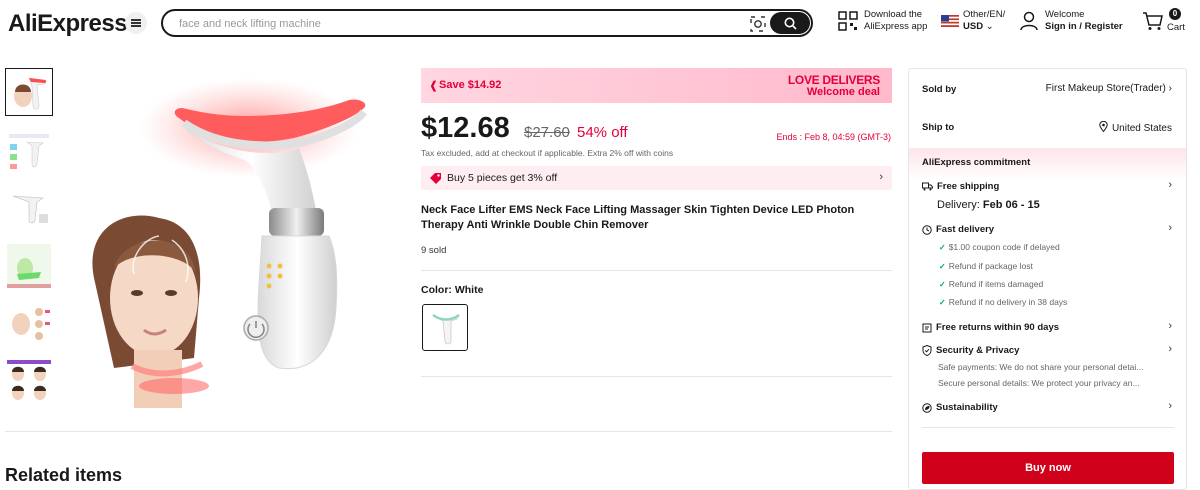  Describe the element at coordinates (939, 89) in the screenshot. I see `sold-by-label: Sold by` at that location.